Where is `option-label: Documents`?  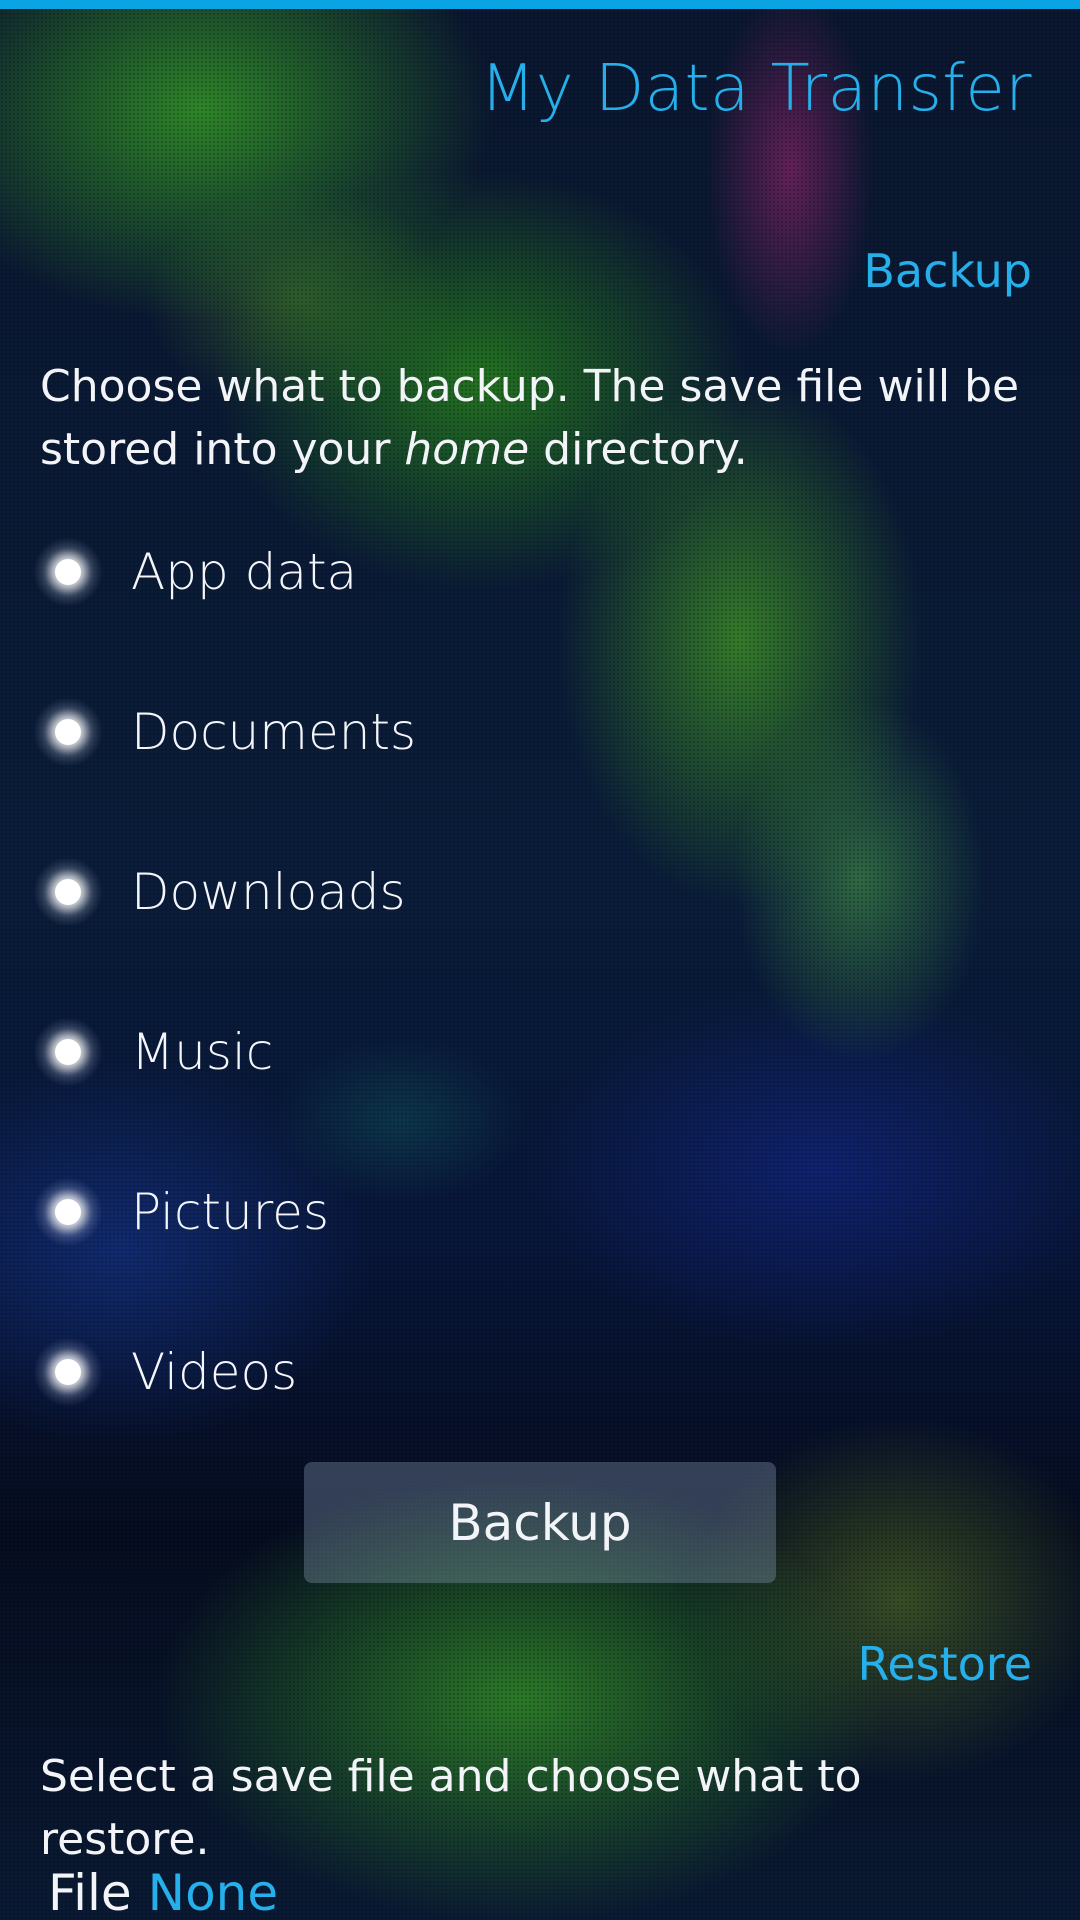
option-label: Documents is located at coordinates (274, 732).